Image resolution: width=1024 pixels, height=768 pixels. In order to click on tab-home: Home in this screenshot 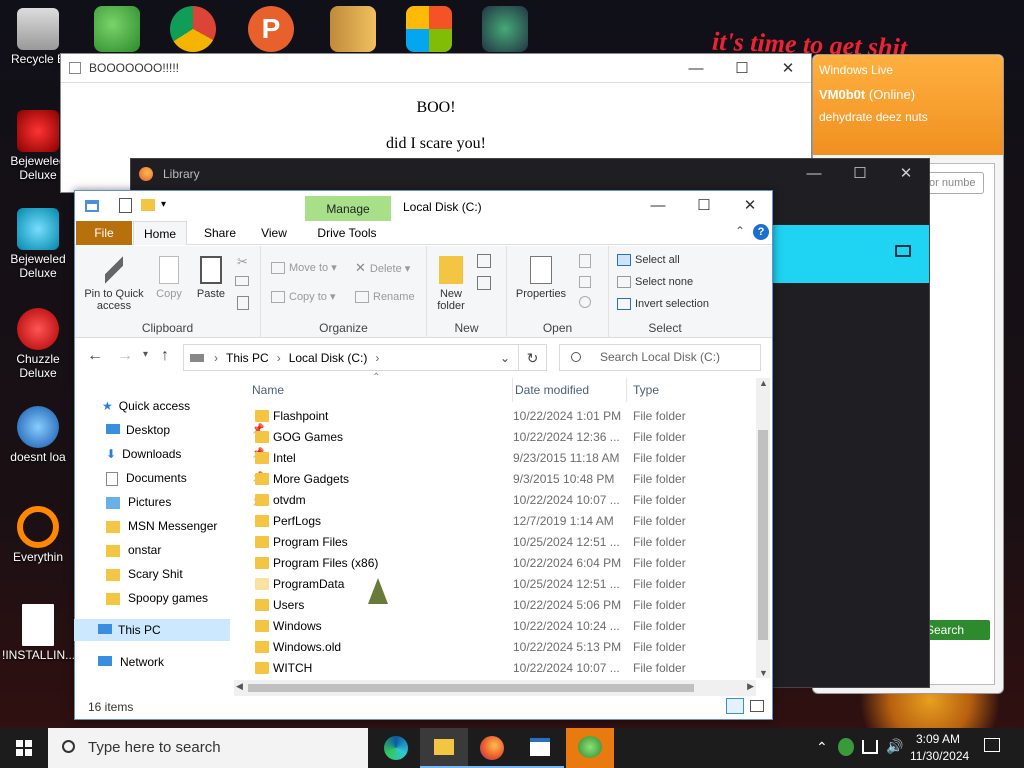, I will do `click(160, 233)`.